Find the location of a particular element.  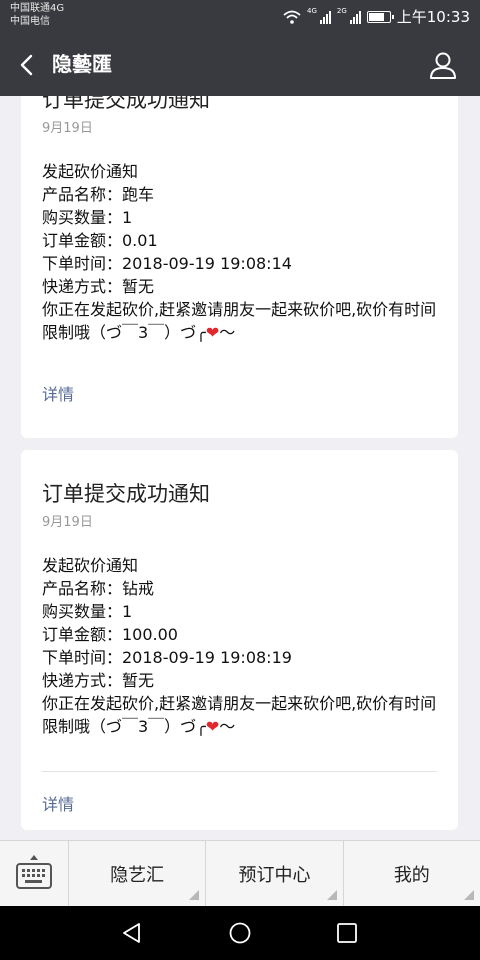

wifi-icon is located at coordinates (292, 17).